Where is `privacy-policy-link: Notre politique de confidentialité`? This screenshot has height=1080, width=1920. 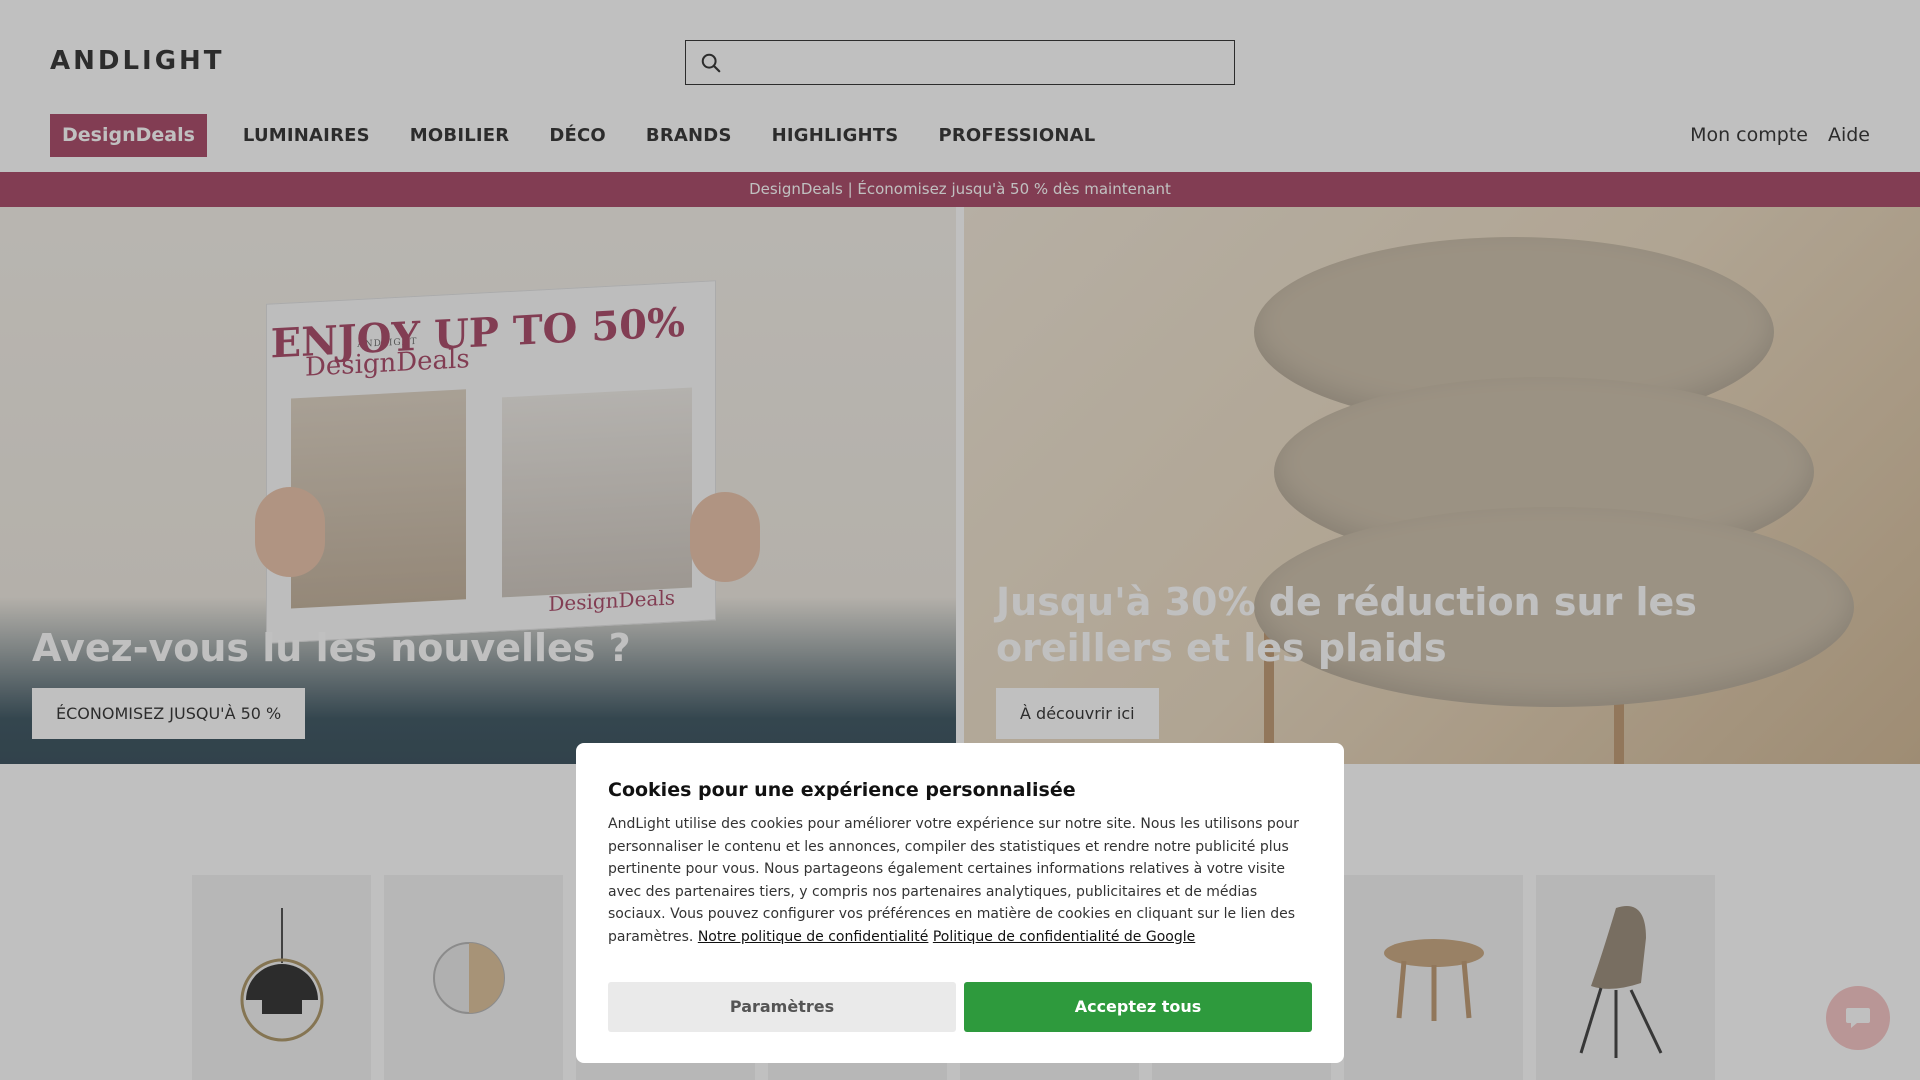
privacy-policy-link: Notre politique de confidentialité is located at coordinates (813, 937).